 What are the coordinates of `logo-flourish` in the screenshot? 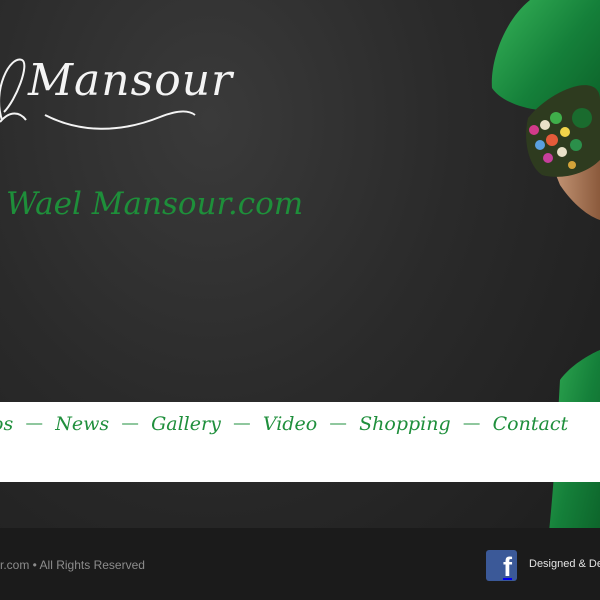 It's located at (13, 90).